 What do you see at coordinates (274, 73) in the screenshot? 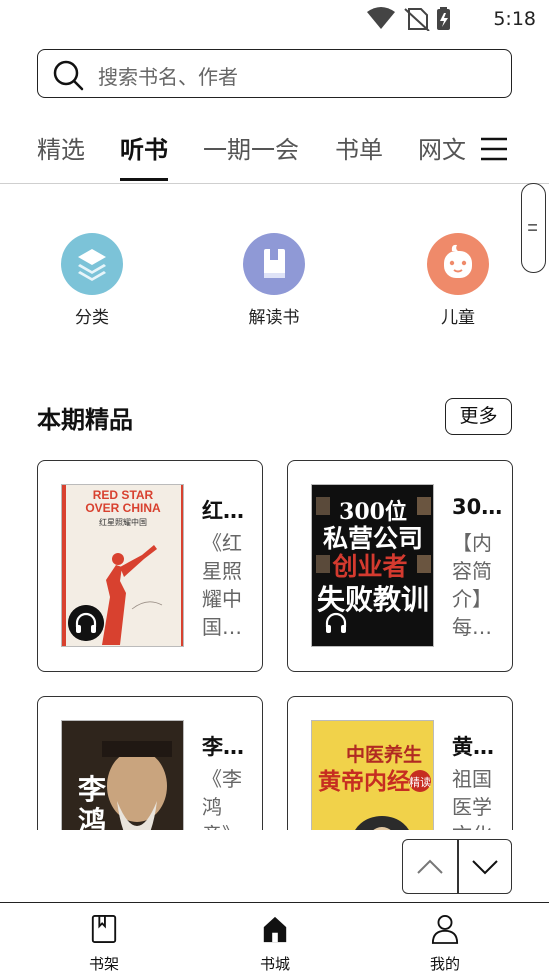
I see `search-input: 搜索书名、作者` at bounding box center [274, 73].